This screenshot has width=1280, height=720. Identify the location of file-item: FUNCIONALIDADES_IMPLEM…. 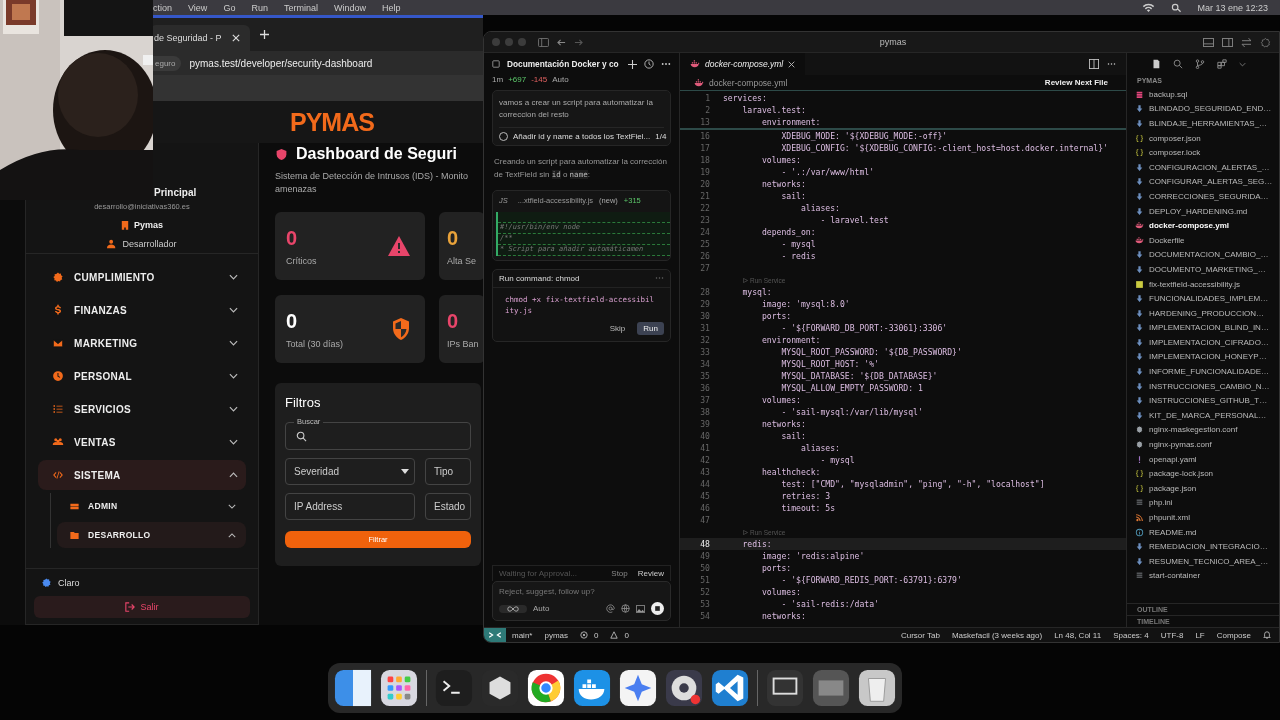
(1203, 298).